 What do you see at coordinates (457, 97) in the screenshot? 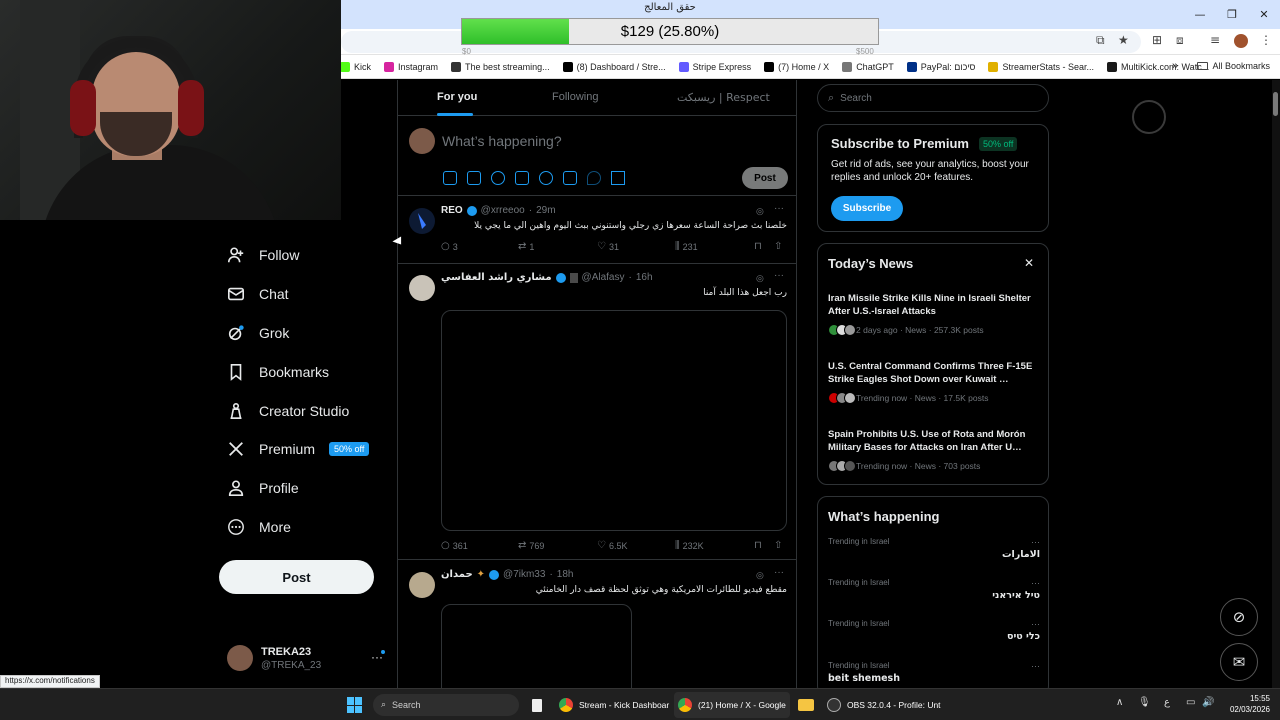
I see `tab-for-you: For you` at bounding box center [457, 97].